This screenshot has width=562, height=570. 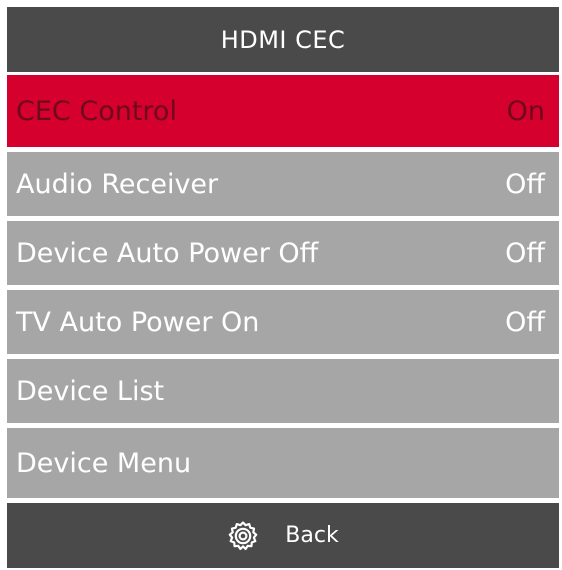 What do you see at coordinates (167, 253) in the screenshot?
I see `menu-item-label: Device Auto Power Off` at bounding box center [167, 253].